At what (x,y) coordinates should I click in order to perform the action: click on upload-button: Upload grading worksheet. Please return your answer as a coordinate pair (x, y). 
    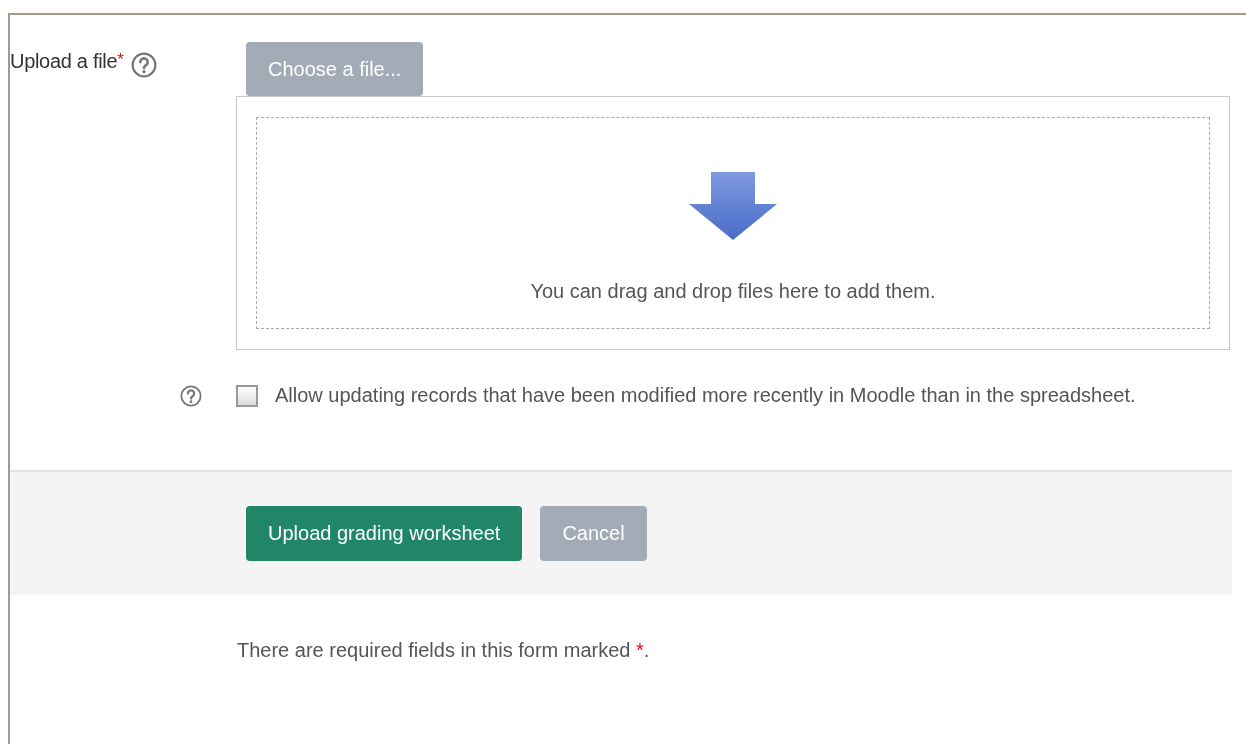
    Looking at the image, I should click on (384, 533).